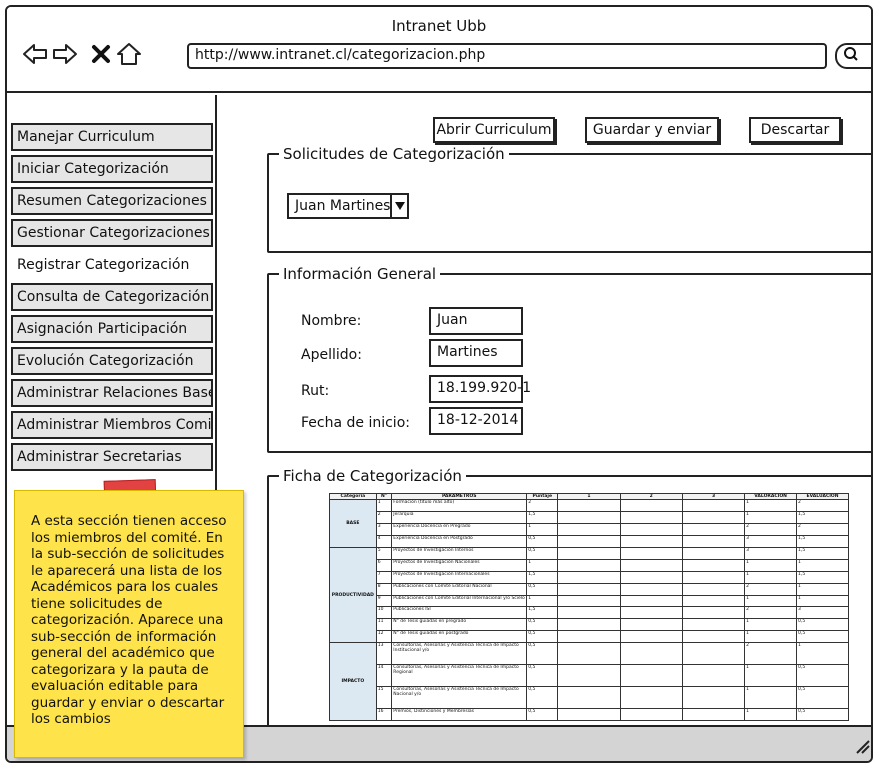 The image size is (876, 768). What do you see at coordinates (459, 714) in the screenshot?
I see `ficha-cell: Premios, Distinciones y Membresías` at bounding box center [459, 714].